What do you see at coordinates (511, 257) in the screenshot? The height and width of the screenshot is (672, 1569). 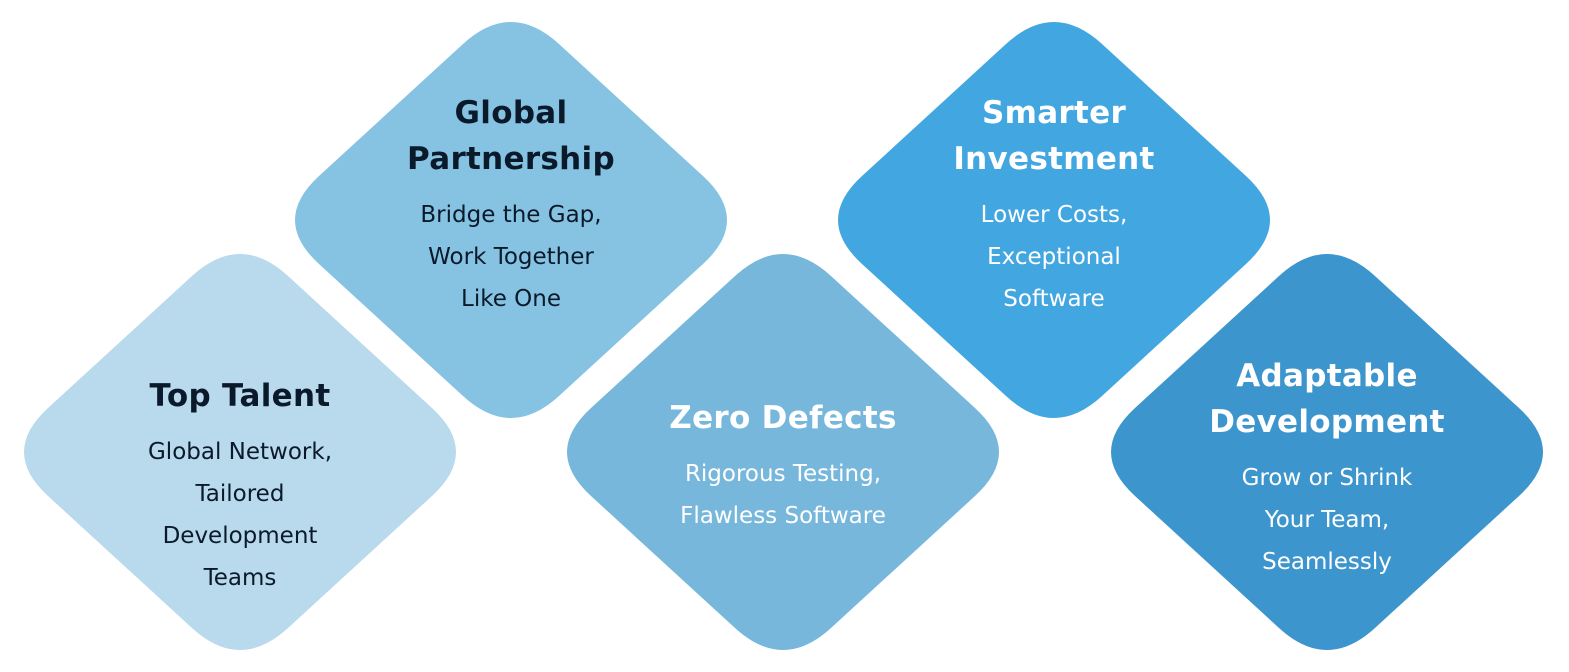 I see `card-description: Bridge the Gap, Work Together Like One` at bounding box center [511, 257].